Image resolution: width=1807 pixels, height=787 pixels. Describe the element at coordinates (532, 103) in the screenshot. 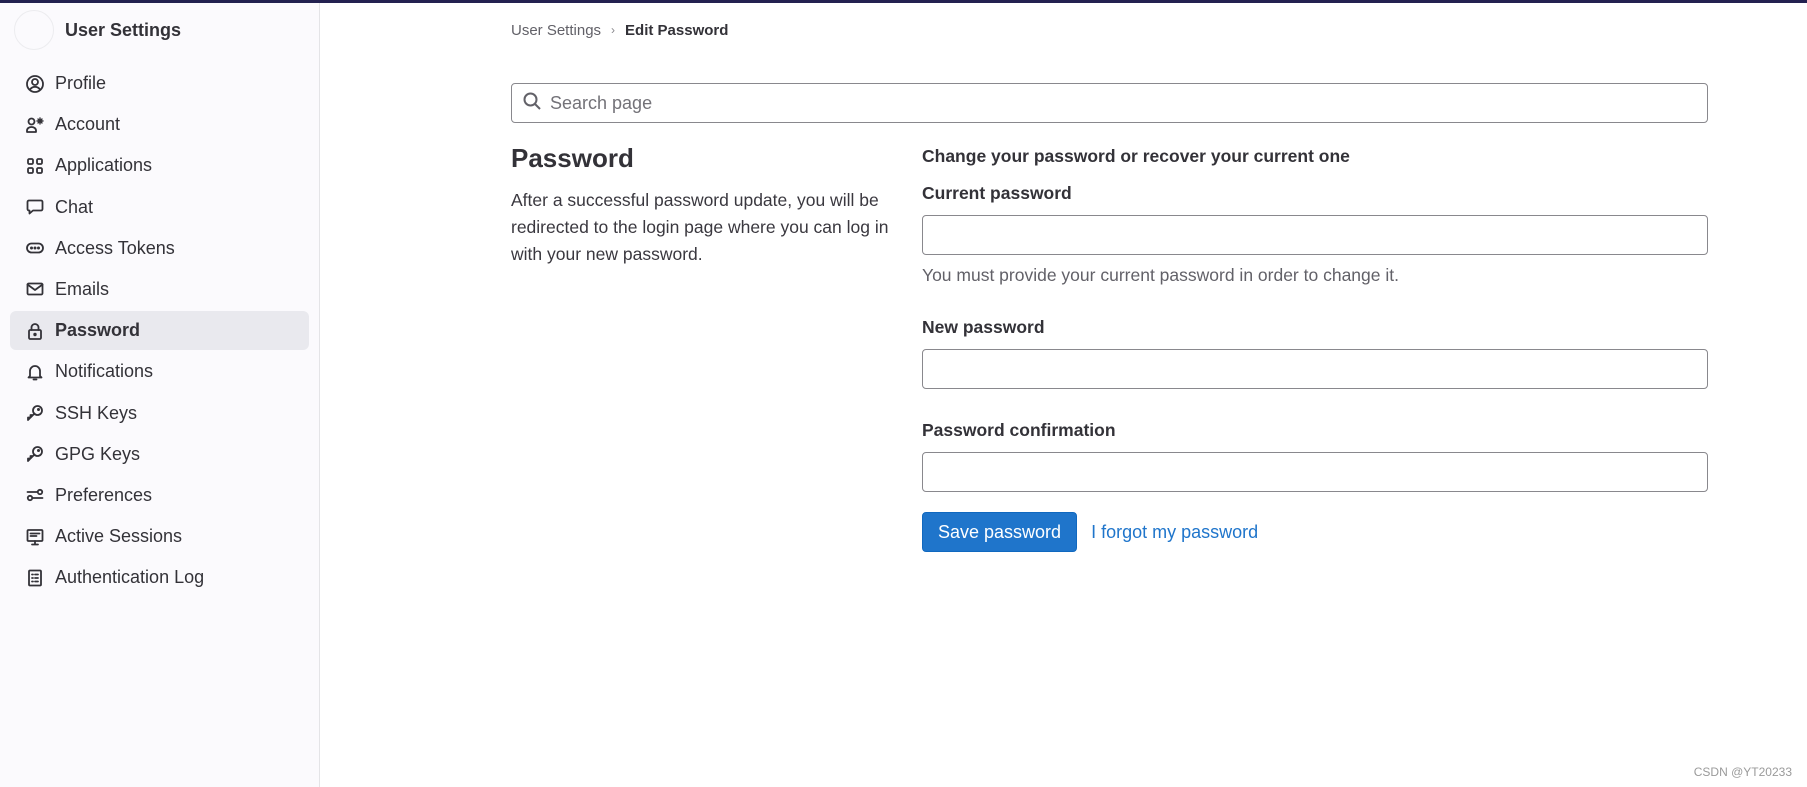

I see `search-icon` at that location.